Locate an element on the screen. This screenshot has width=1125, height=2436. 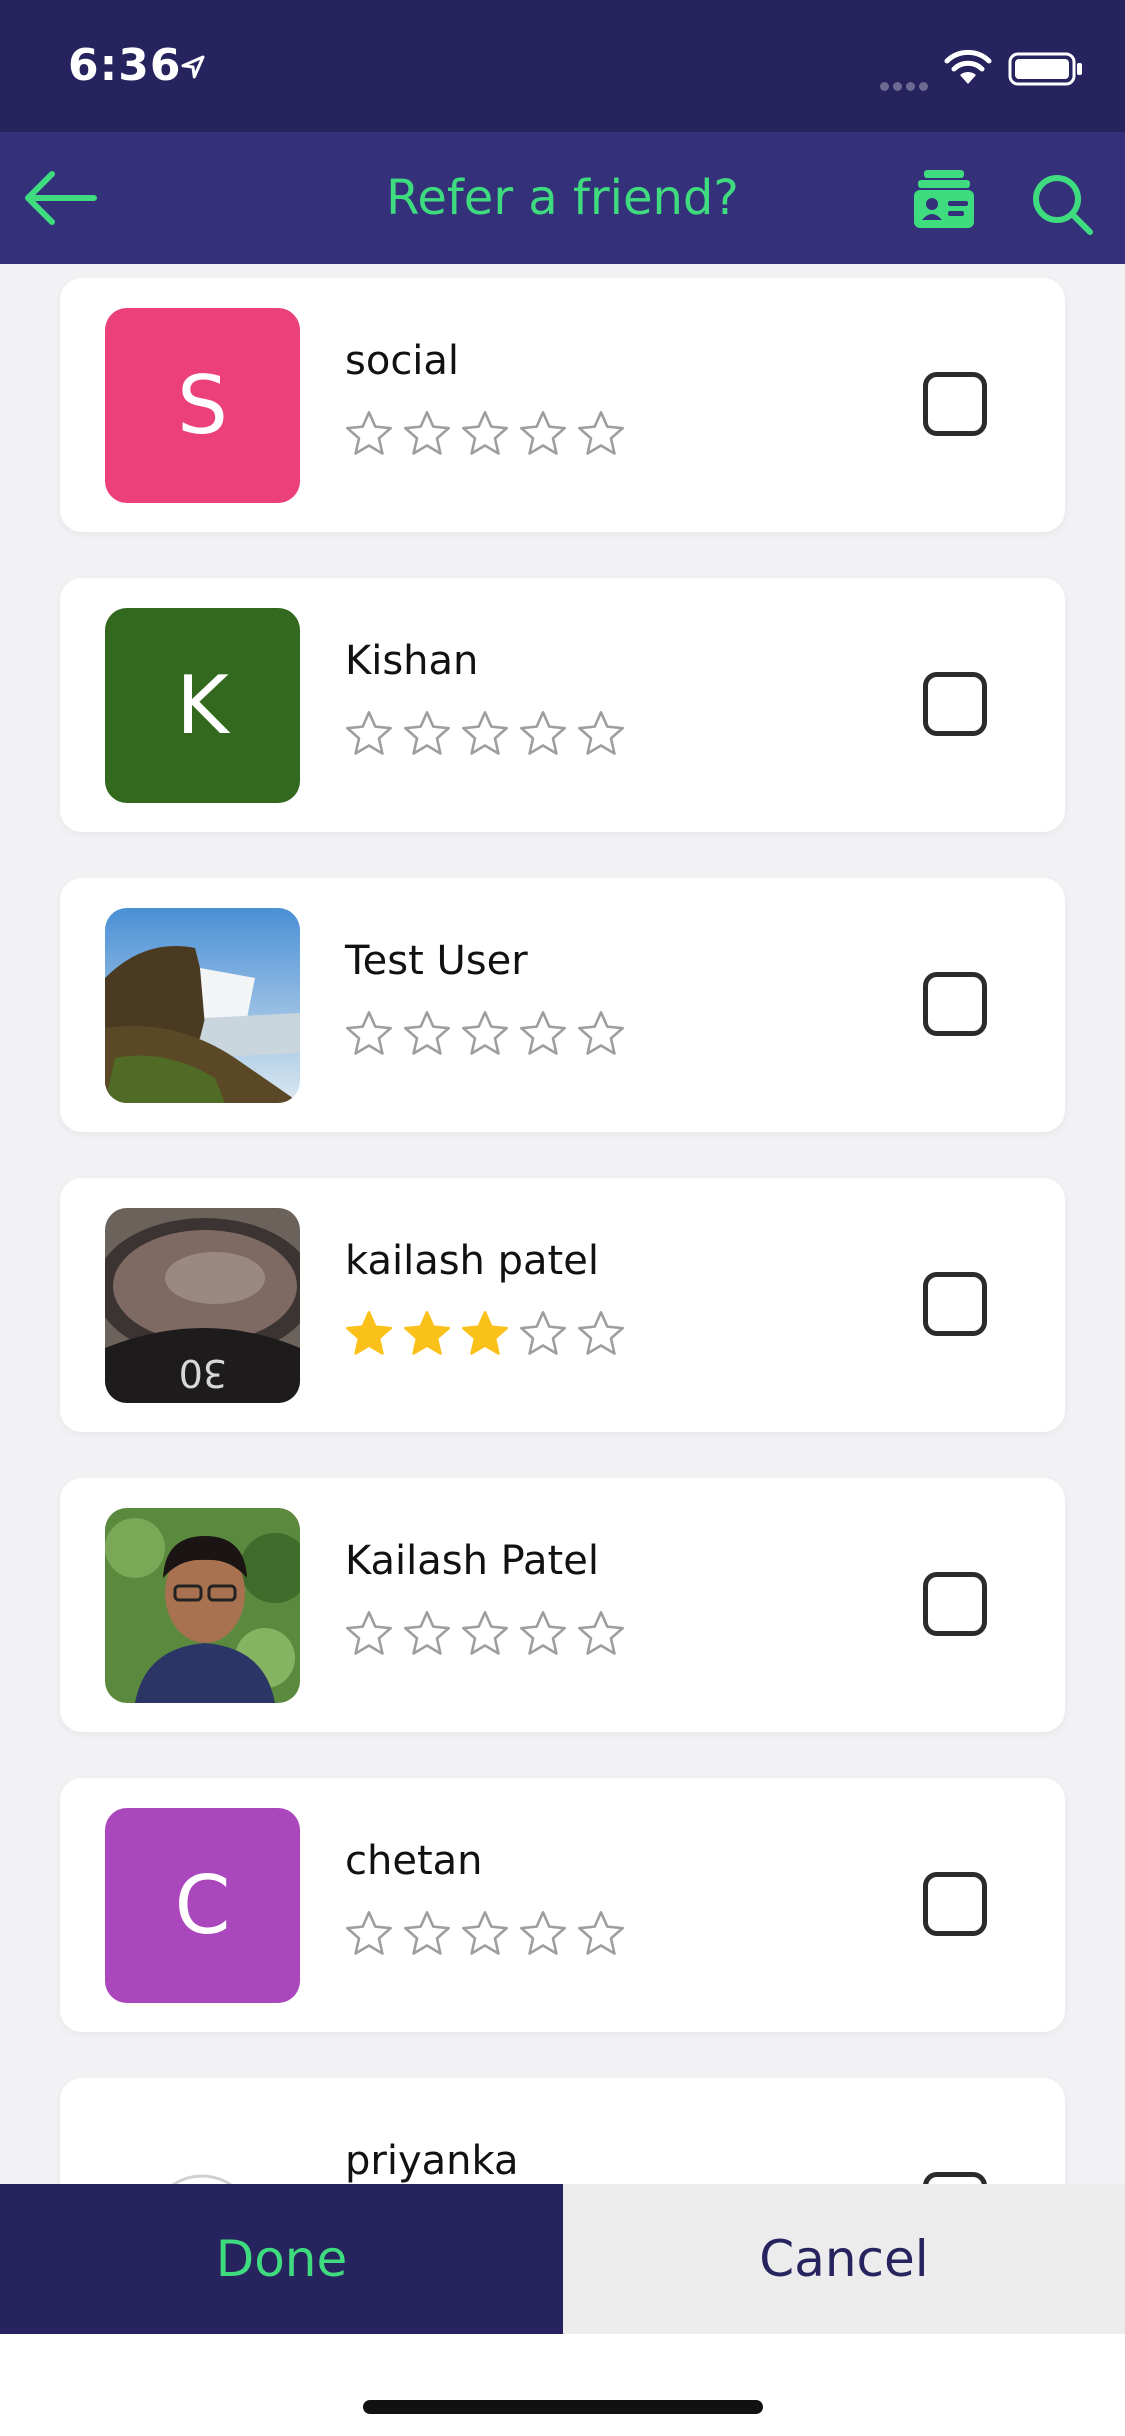
wifi-icon is located at coordinates (968, 67).